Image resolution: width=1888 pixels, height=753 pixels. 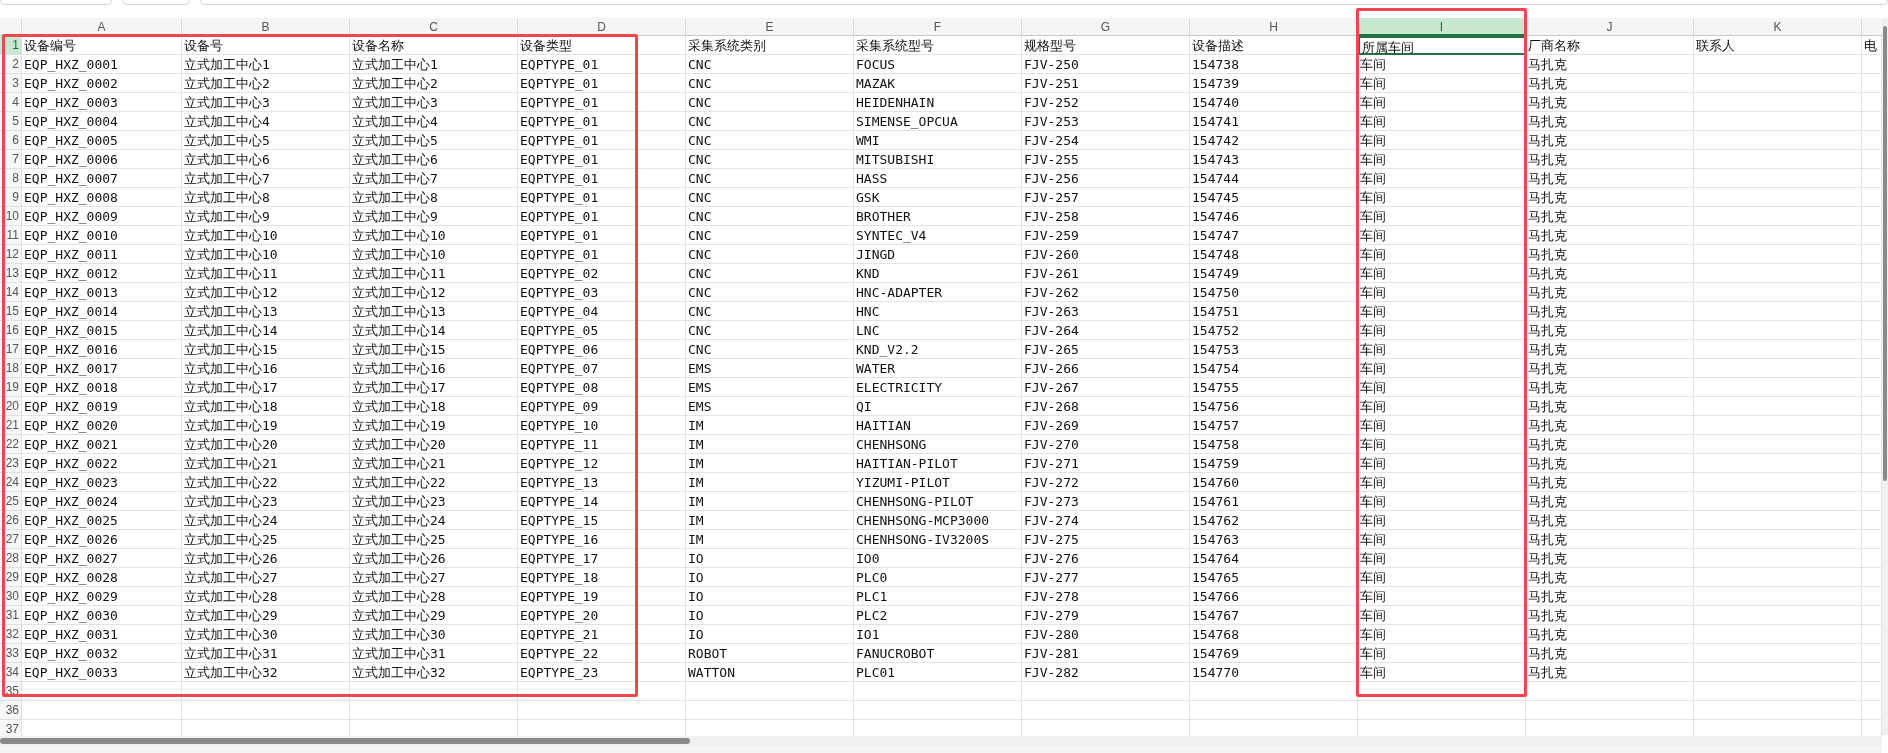 What do you see at coordinates (602, 27) in the screenshot?
I see `column-header: D` at bounding box center [602, 27].